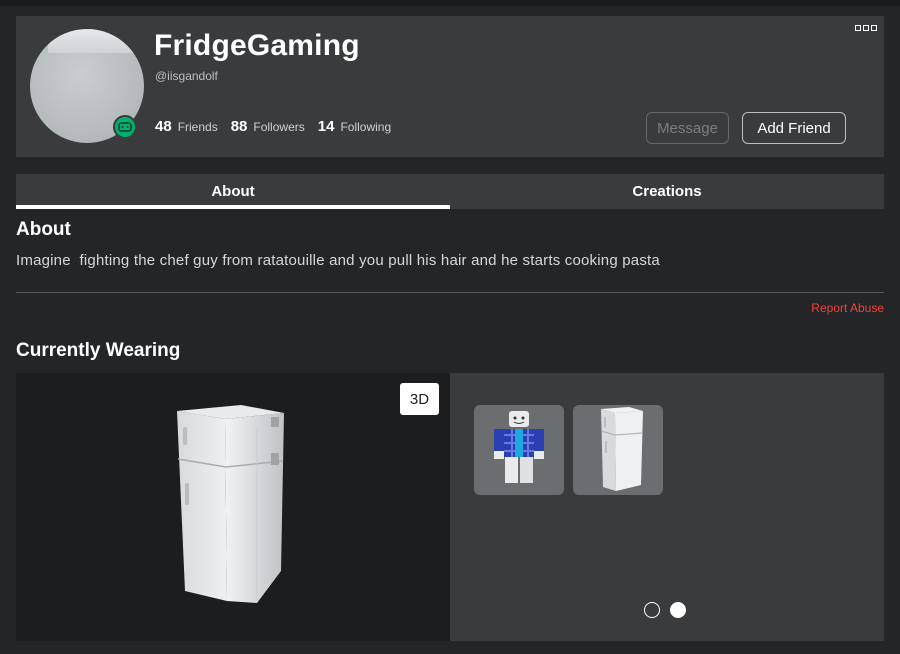 The height and width of the screenshot is (654, 900). Describe the element at coordinates (98, 350) in the screenshot. I see `currently-wearing-heading: Currently Wearing` at that location.